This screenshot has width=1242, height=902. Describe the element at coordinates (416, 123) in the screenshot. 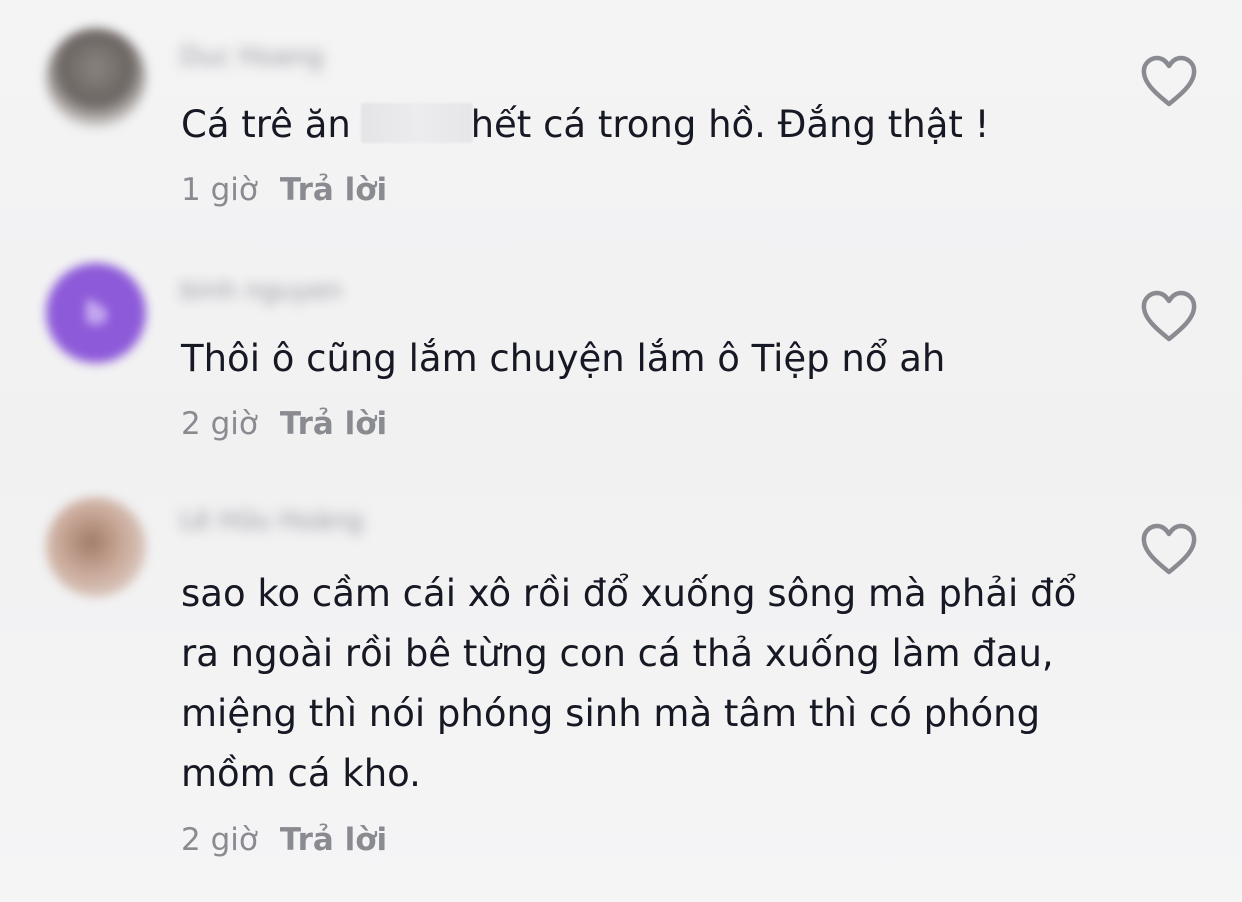

I see `redacted-text-block` at that location.